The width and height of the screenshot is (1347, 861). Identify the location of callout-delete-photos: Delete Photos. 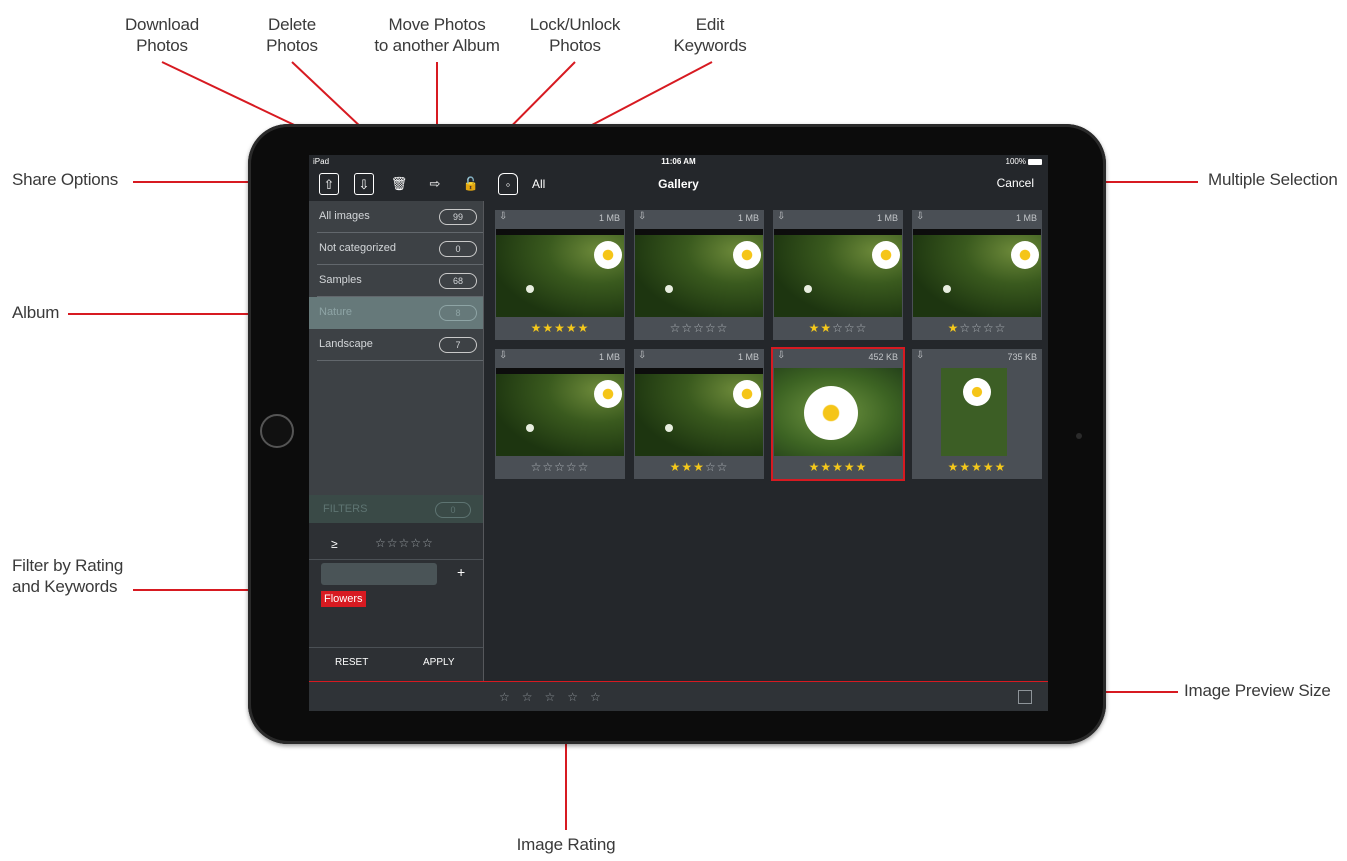
(292, 35).